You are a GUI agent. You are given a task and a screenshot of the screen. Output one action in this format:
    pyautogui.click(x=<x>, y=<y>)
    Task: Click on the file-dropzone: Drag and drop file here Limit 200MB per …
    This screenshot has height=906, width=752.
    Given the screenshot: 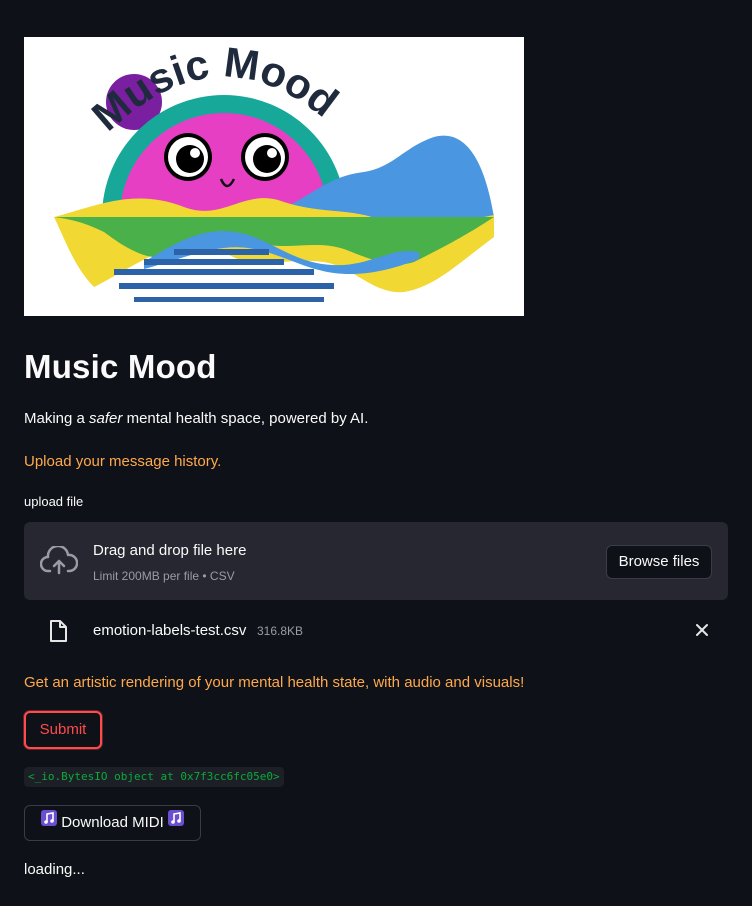 What is the action you would take?
    pyautogui.click(x=376, y=561)
    